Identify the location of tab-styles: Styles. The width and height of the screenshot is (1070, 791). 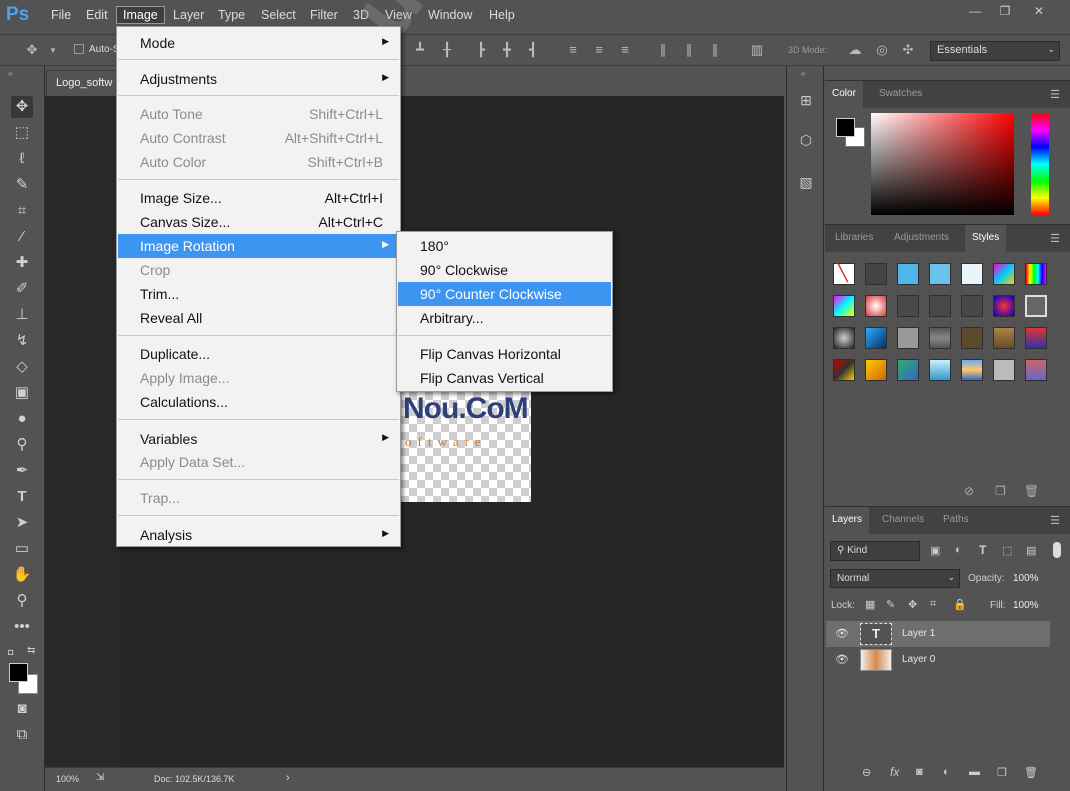
(986, 239).